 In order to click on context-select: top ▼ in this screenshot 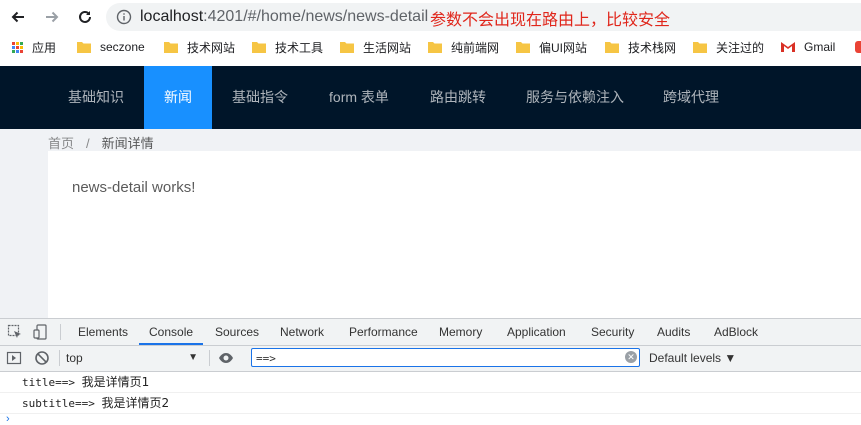, I will do `click(135, 358)`.